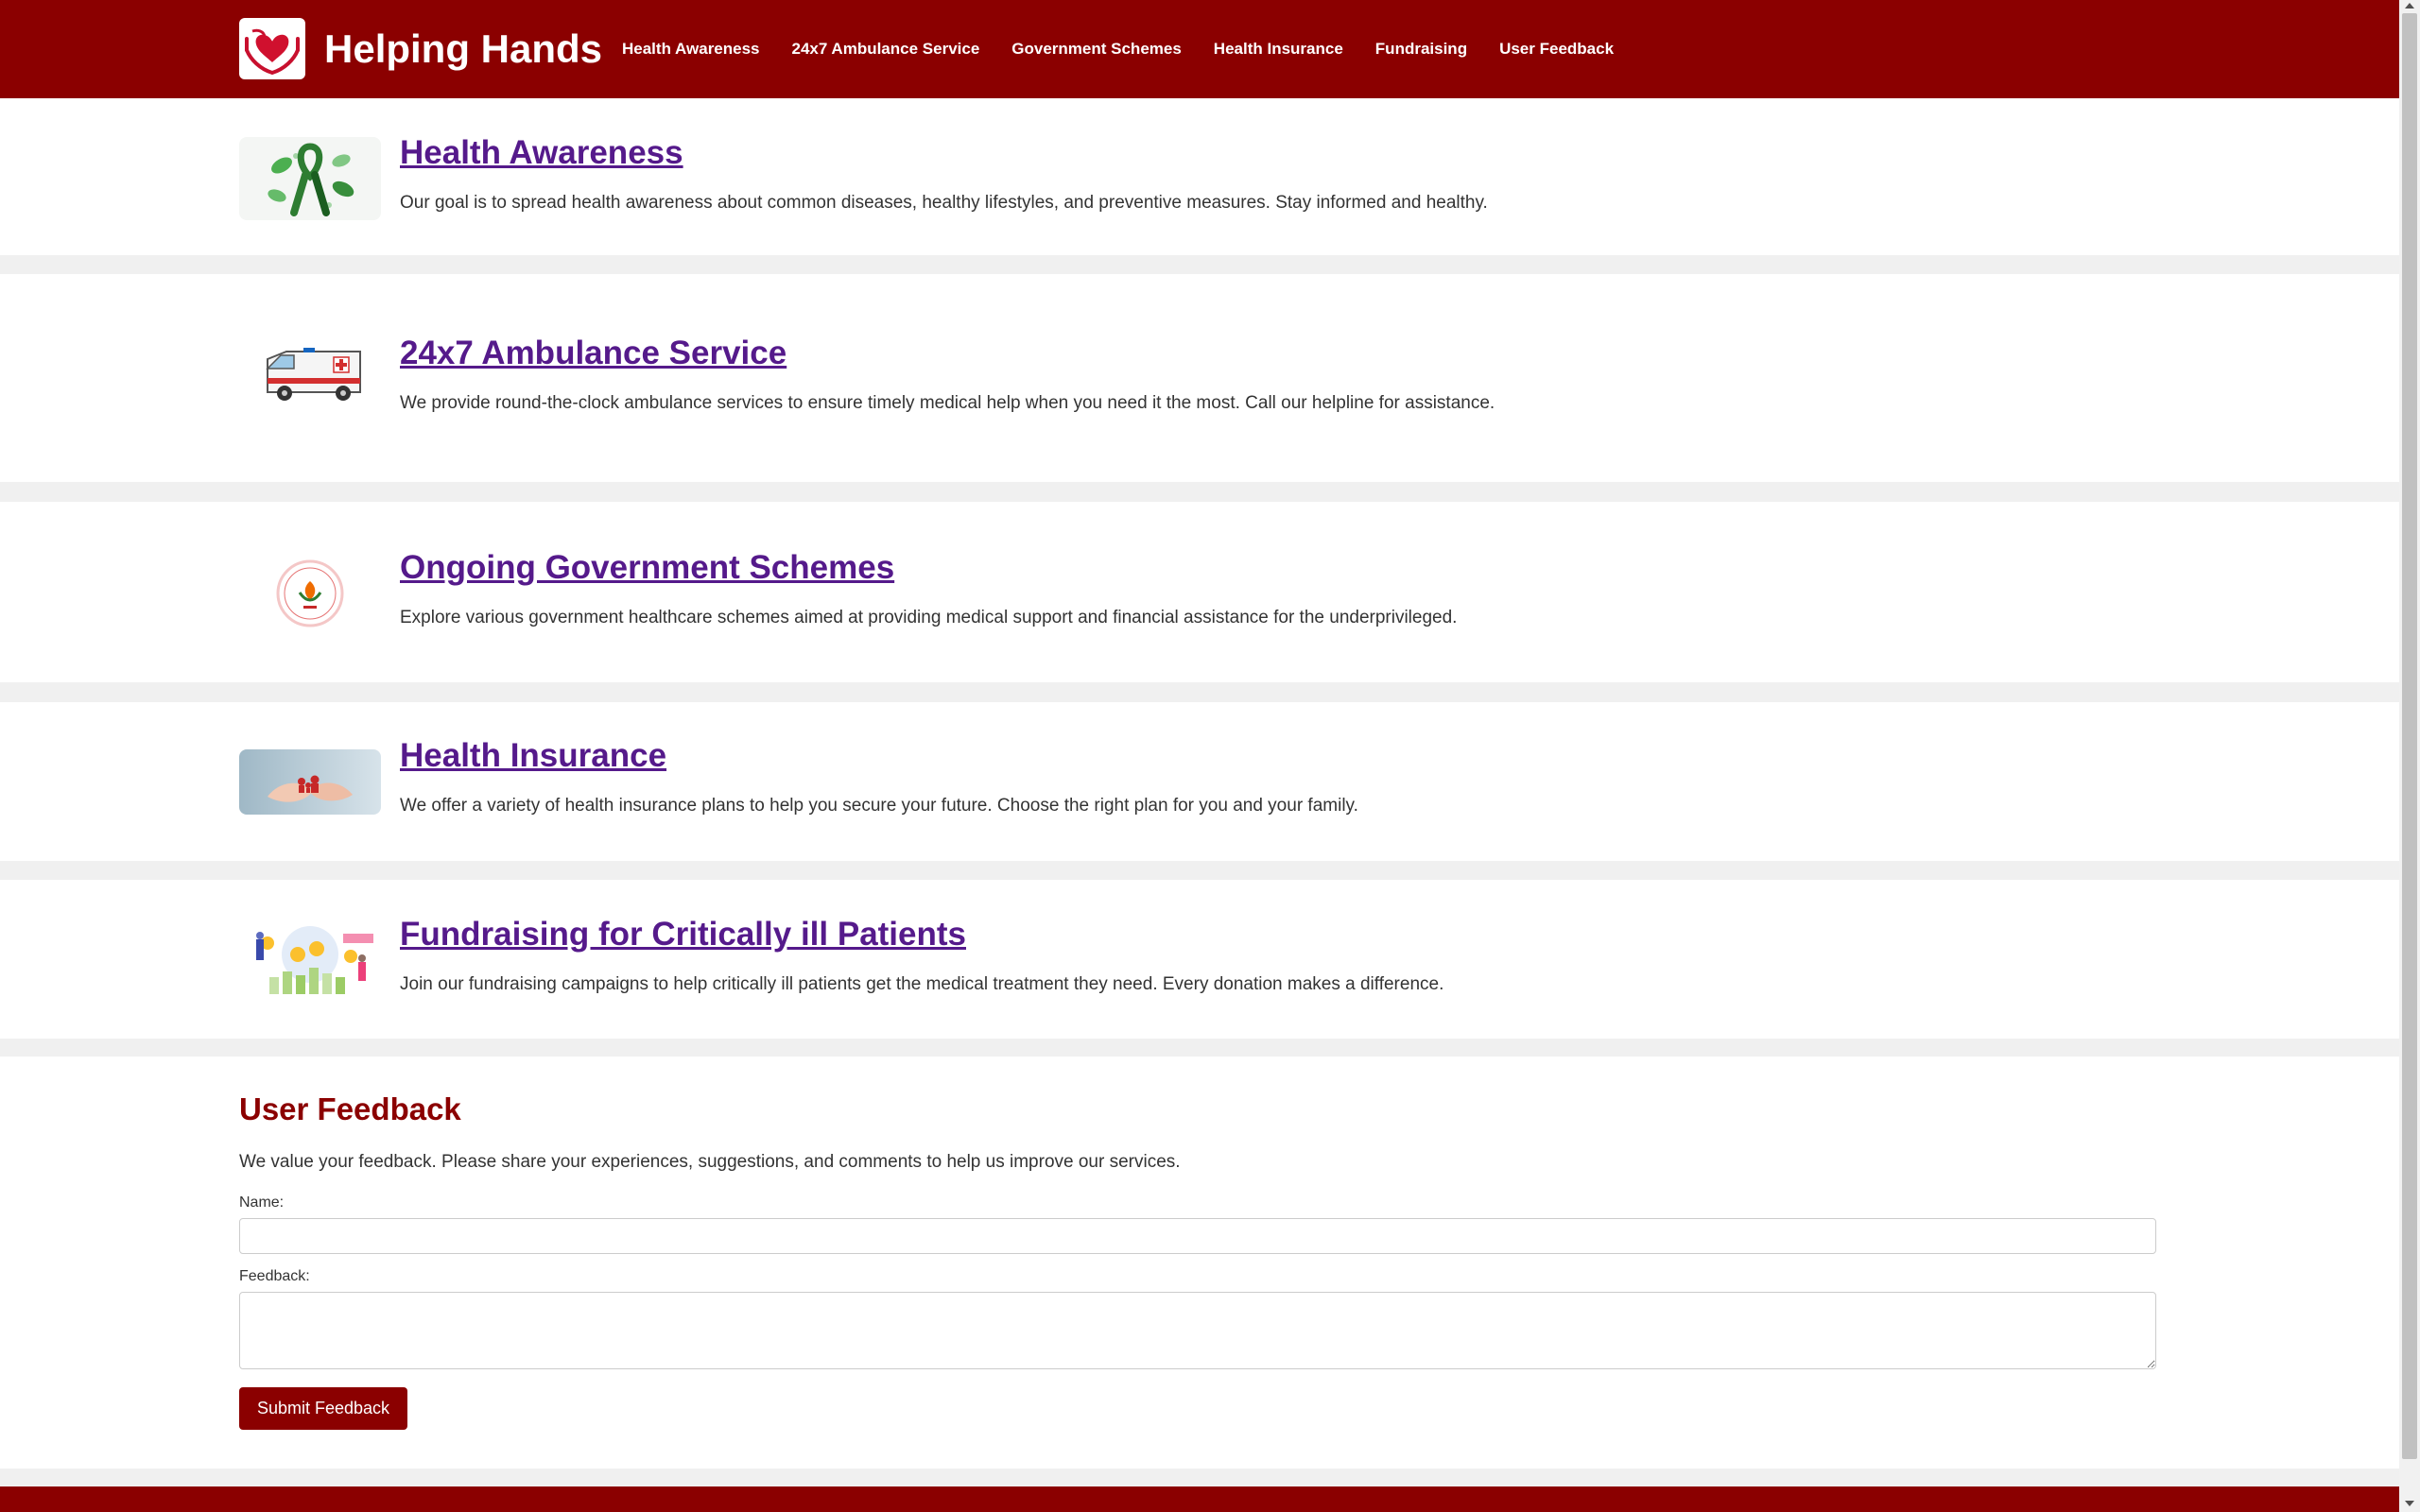 The width and height of the screenshot is (2420, 1512). Describe the element at coordinates (463, 49) in the screenshot. I see `site-title: Helping Hands` at that location.